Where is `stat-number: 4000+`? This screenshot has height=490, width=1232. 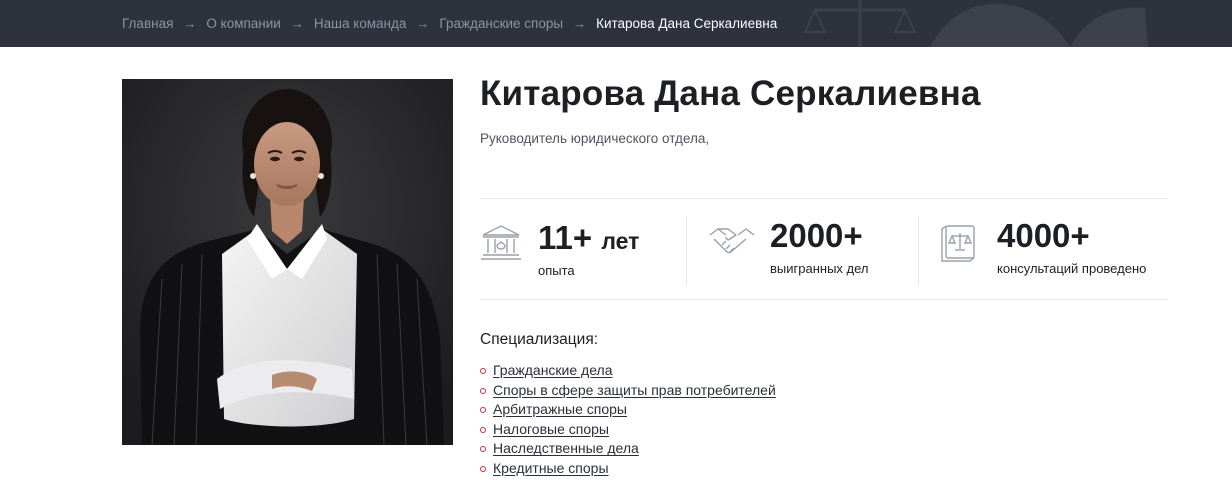 stat-number: 4000+ is located at coordinates (1043, 235).